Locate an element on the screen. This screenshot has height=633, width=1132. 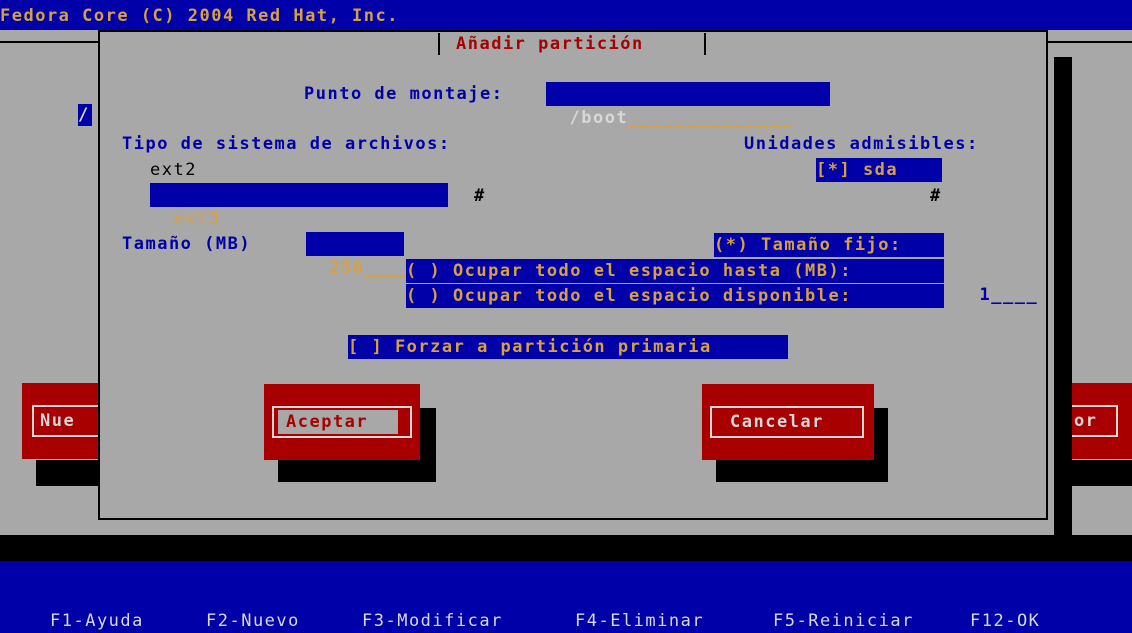
fill-up-to-value: 1 is located at coordinates (985, 295).